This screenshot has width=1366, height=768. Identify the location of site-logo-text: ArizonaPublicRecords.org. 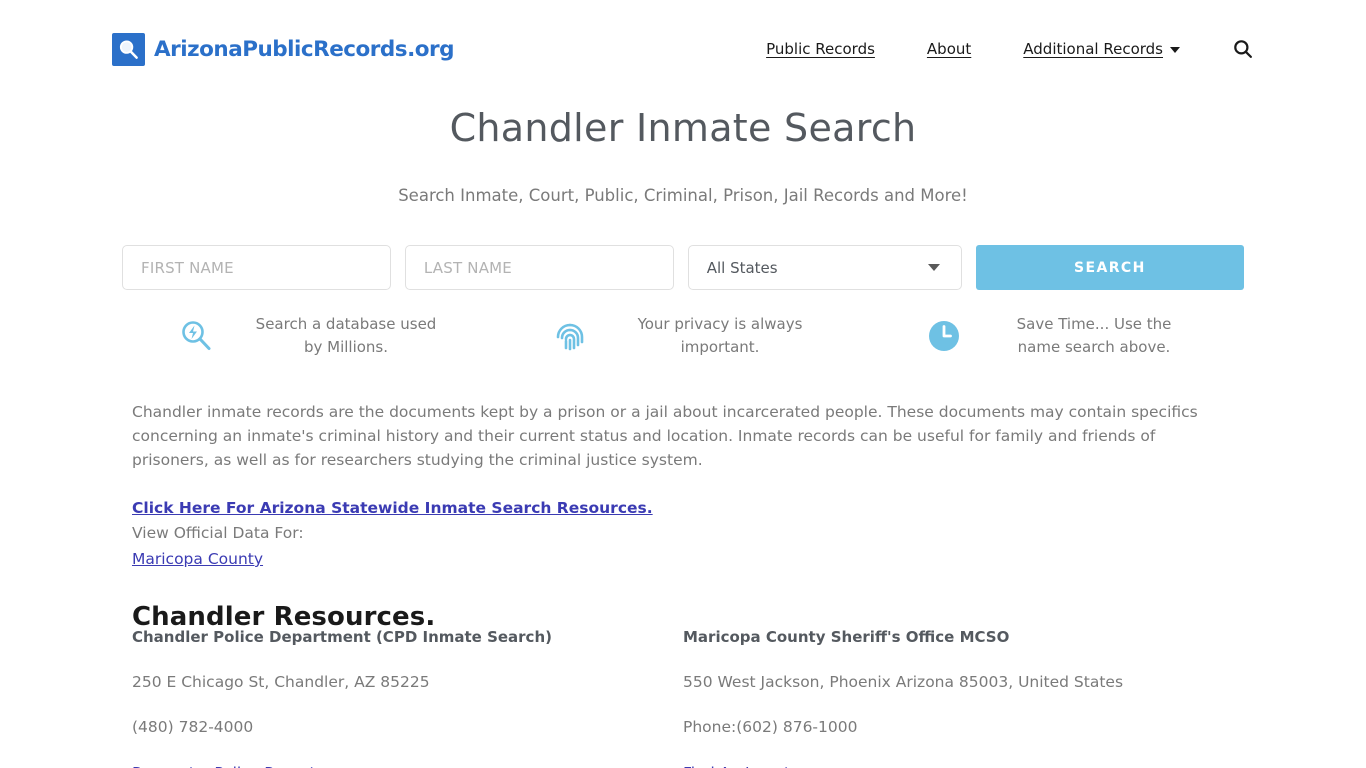
(304, 49).